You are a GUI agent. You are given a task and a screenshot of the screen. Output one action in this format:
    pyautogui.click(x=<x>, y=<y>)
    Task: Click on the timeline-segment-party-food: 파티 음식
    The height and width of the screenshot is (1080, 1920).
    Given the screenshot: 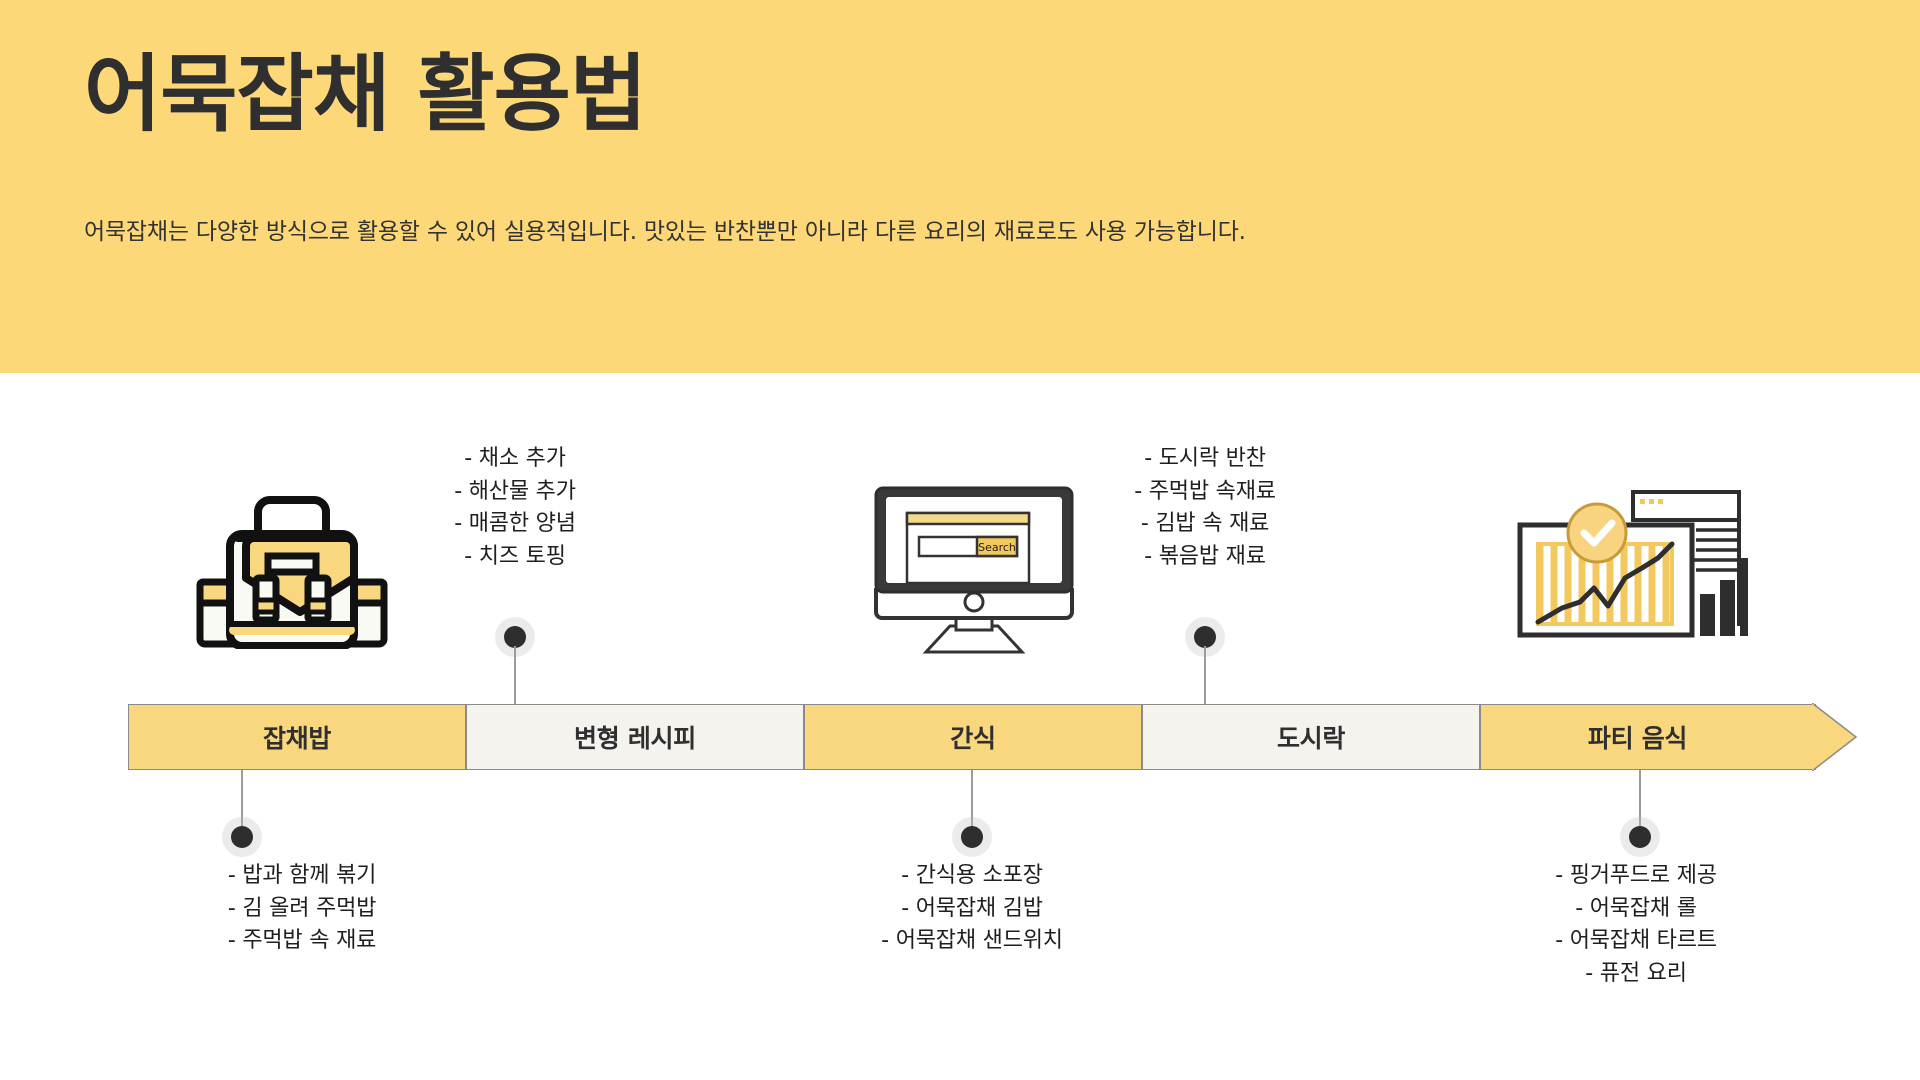 What is the action you would take?
    pyautogui.click(x=1648, y=737)
    